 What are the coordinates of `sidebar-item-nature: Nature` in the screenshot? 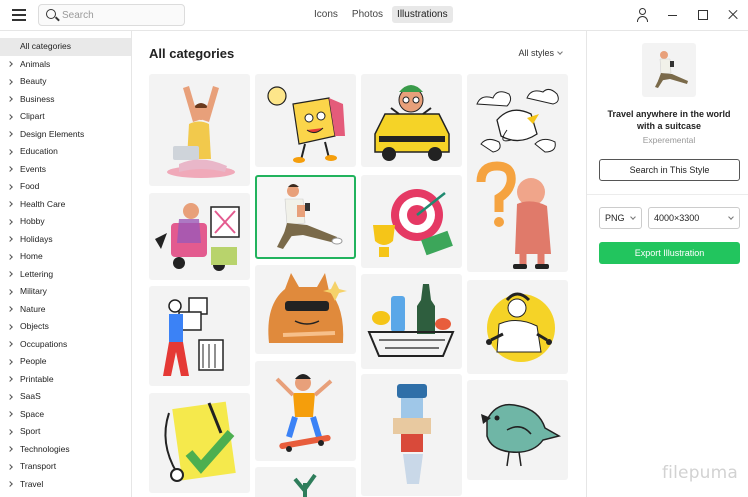 It's located at (65, 310).